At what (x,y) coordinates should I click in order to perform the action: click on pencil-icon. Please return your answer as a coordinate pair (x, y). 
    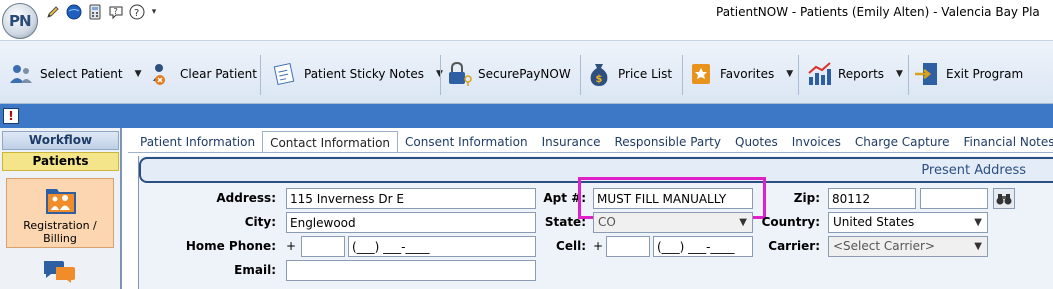
    Looking at the image, I should click on (53, 12).